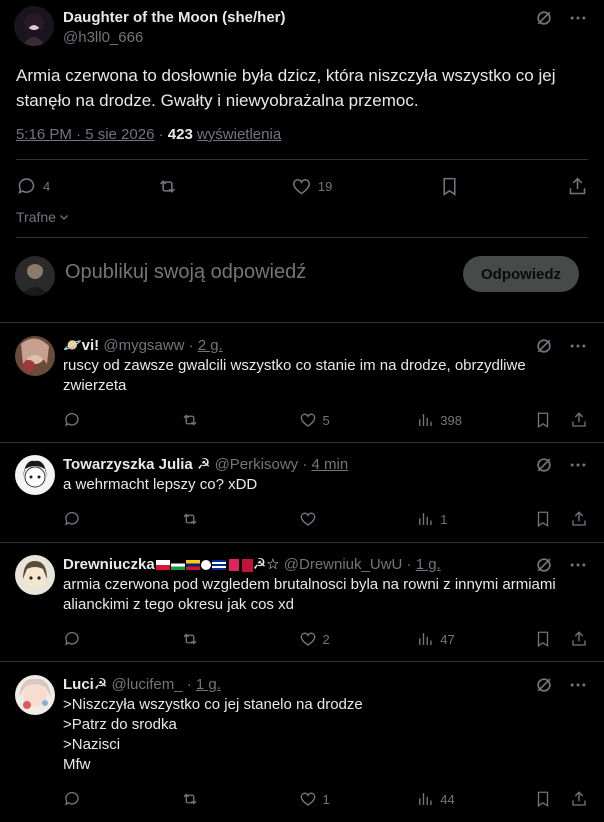 The width and height of the screenshot is (604, 822). What do you see at coordinates (358, 519) in the screenshot?
I see `like-action` at bounding box center [358, 519].